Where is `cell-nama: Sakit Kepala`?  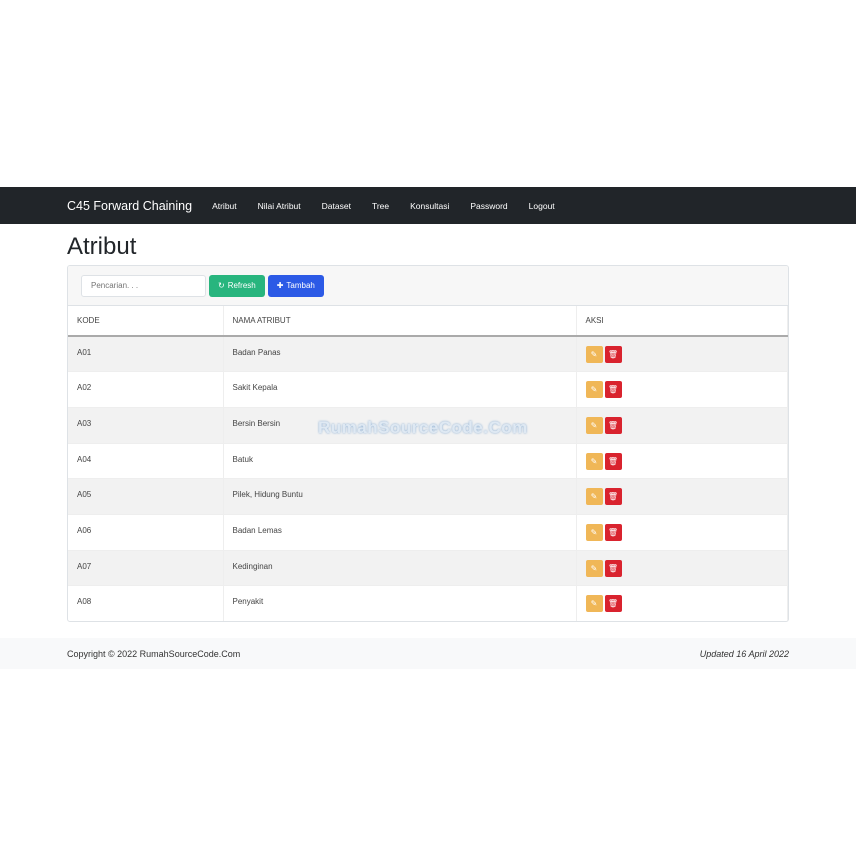
cell-nama: Sakit Kepala is located at coordinates (400, 389).